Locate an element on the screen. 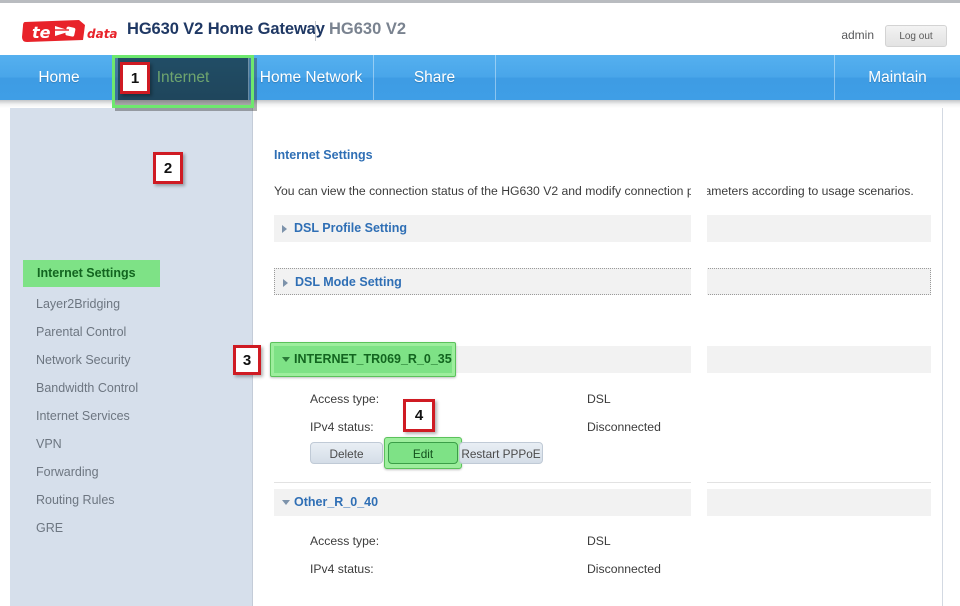 This screenshot has width=960, height=606. svg-text: data is located at coordinates (102, 34).